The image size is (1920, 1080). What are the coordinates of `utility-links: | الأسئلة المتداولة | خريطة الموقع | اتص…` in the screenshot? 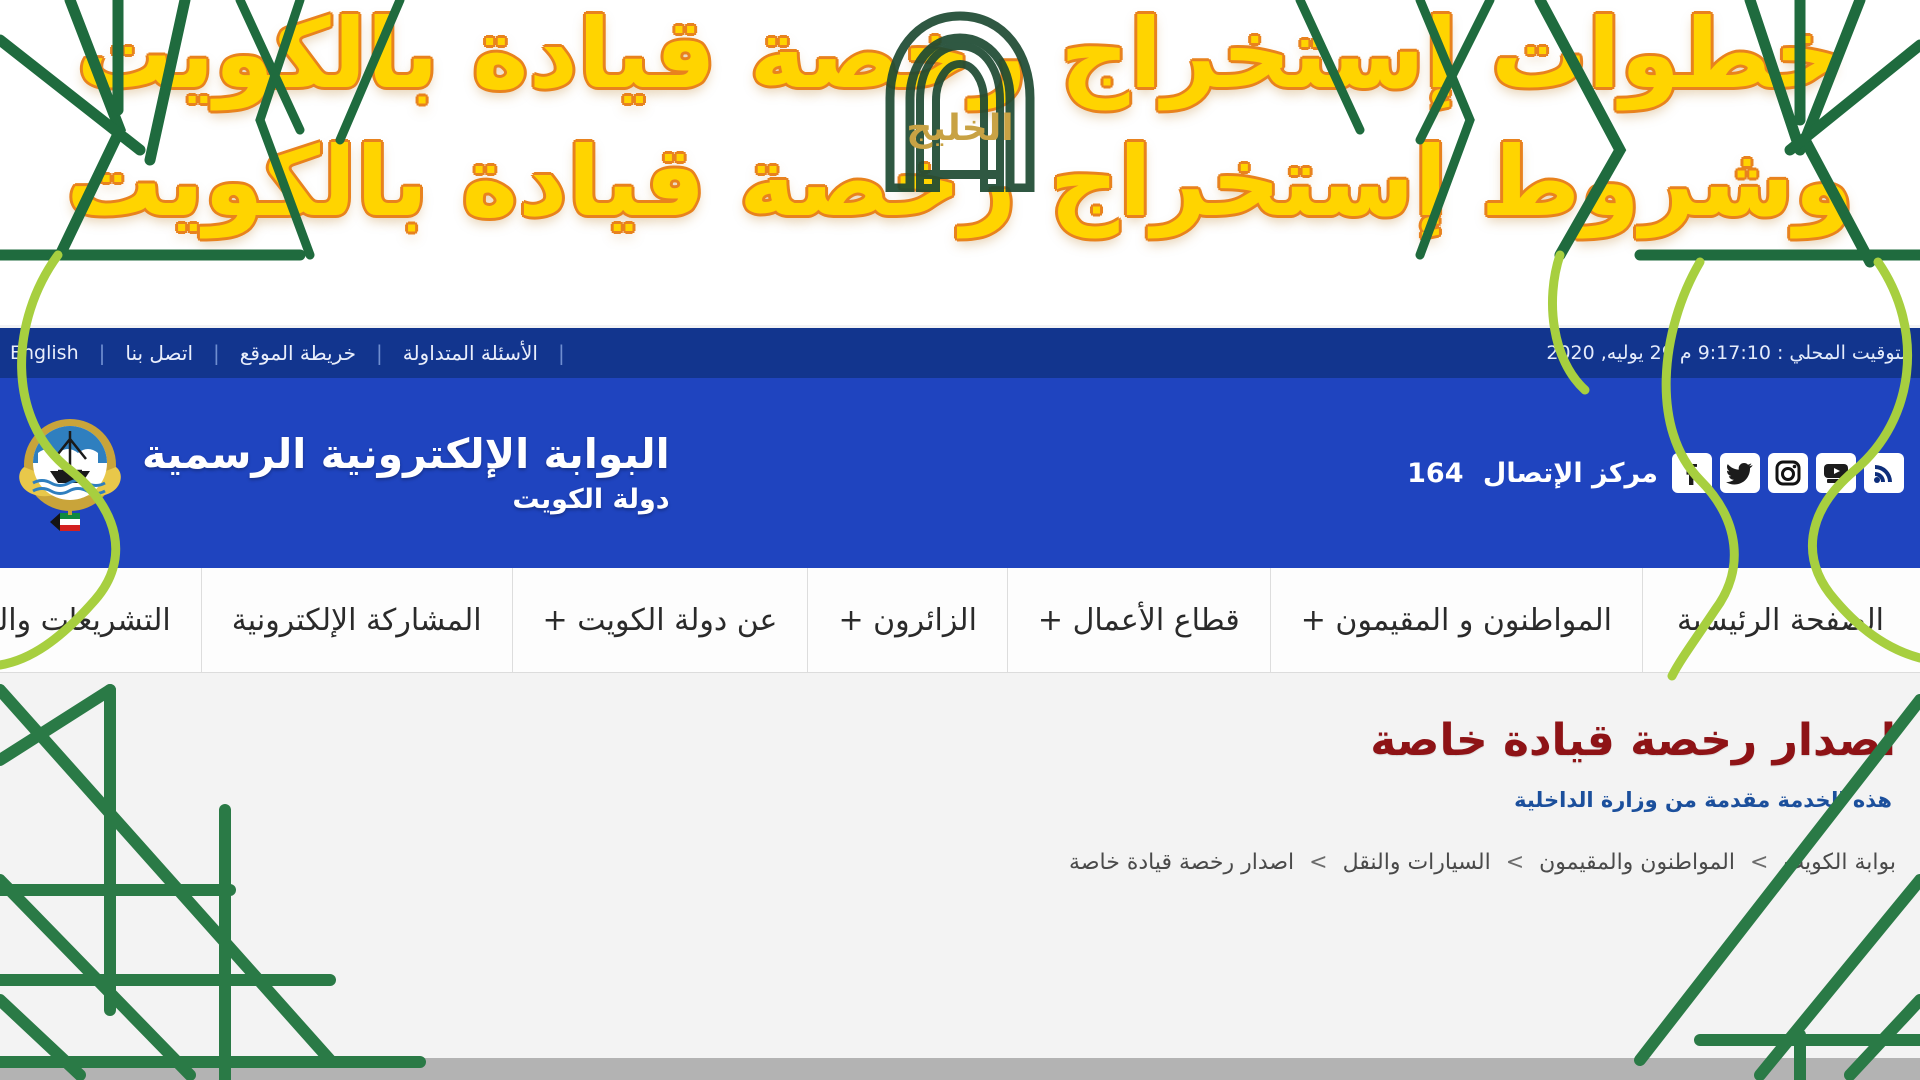 It's located at (297, 353).